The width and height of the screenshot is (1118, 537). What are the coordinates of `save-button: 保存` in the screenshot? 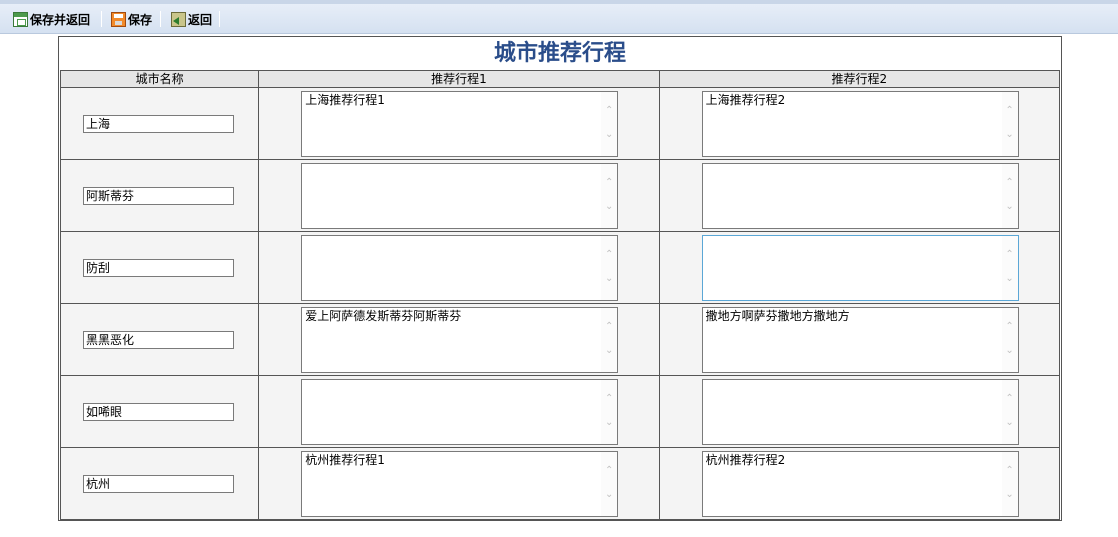 It's located at (131, 19).